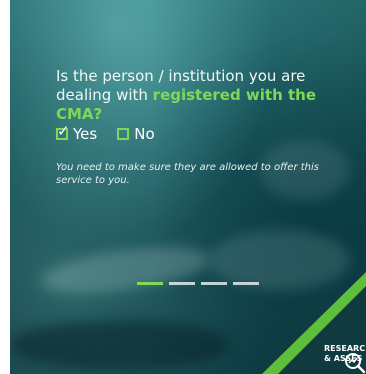 This screenshot has width=366, height=374. I want to click on carousel-indicators, so click(201, 283).